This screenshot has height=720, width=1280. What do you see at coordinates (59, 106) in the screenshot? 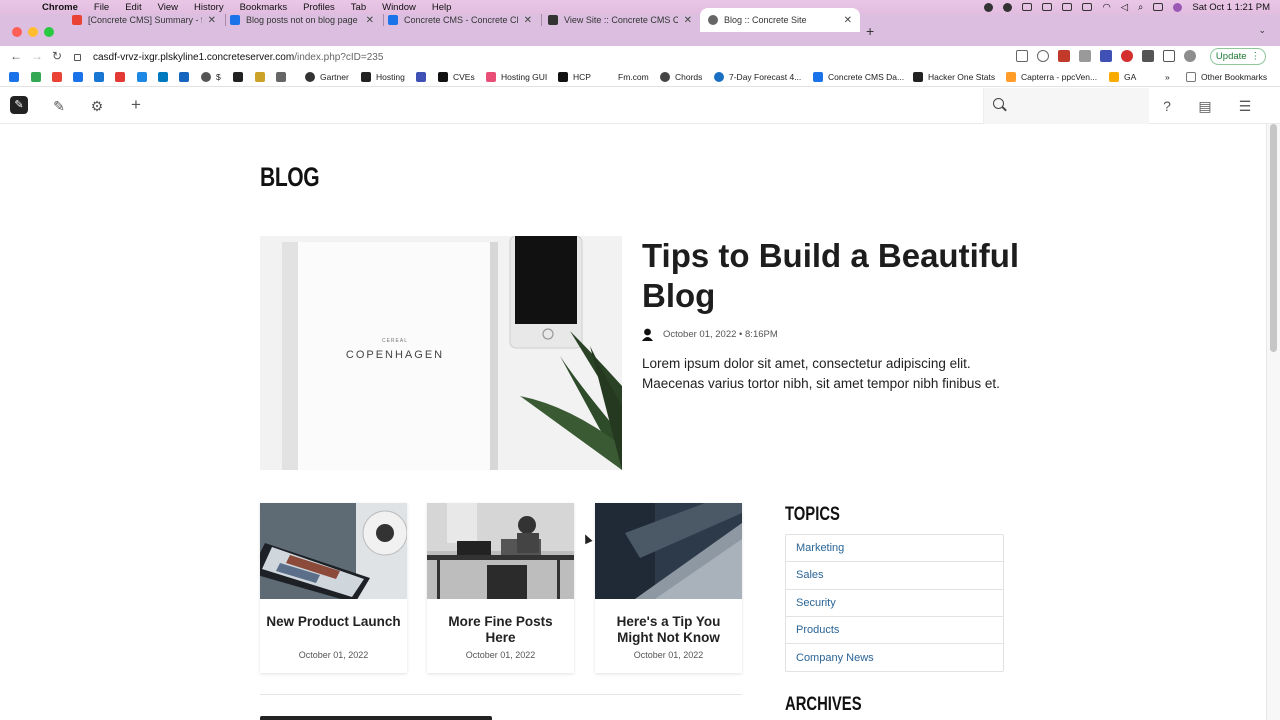
I see `edit-pencil-icon: ✎` at bounding box center [59, 106].